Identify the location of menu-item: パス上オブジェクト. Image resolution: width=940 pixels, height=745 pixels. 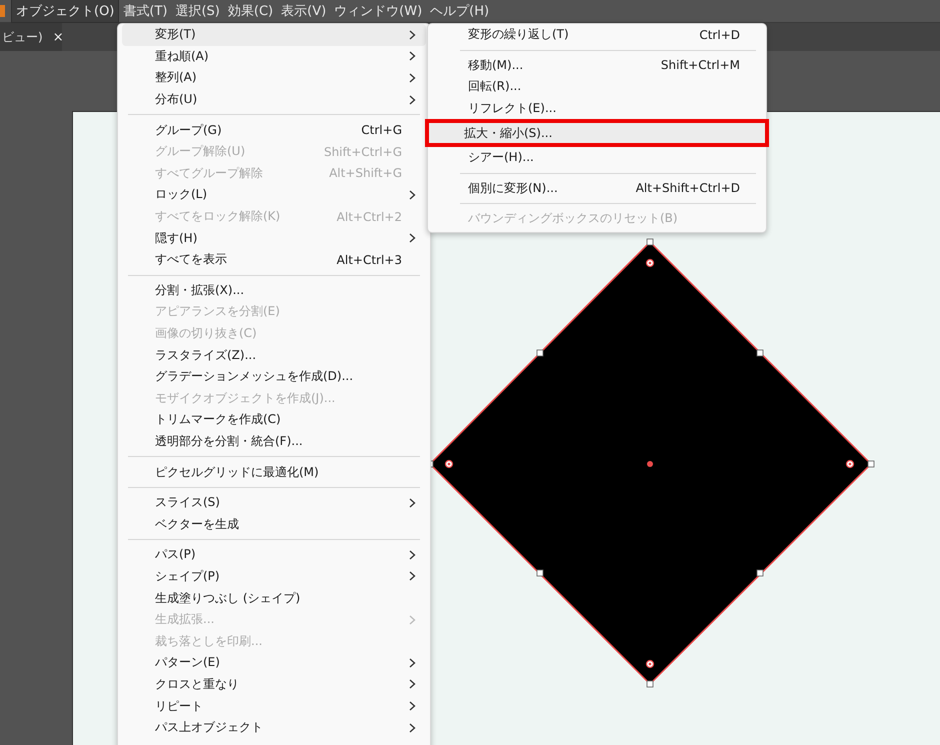
(274, 727).